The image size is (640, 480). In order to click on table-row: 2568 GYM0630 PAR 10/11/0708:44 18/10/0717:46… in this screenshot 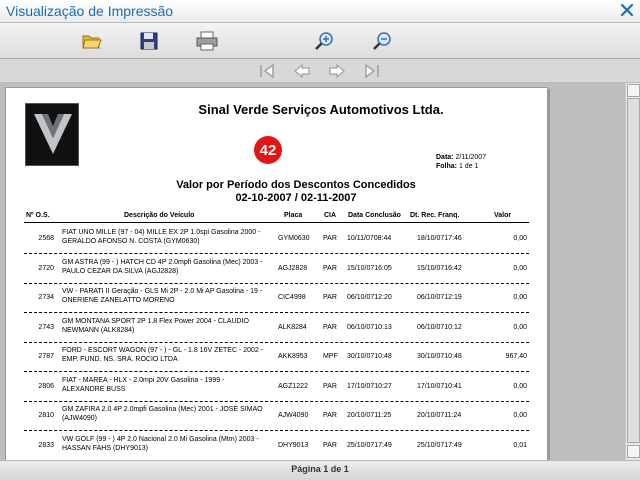, I will do `click(276, 239)`.